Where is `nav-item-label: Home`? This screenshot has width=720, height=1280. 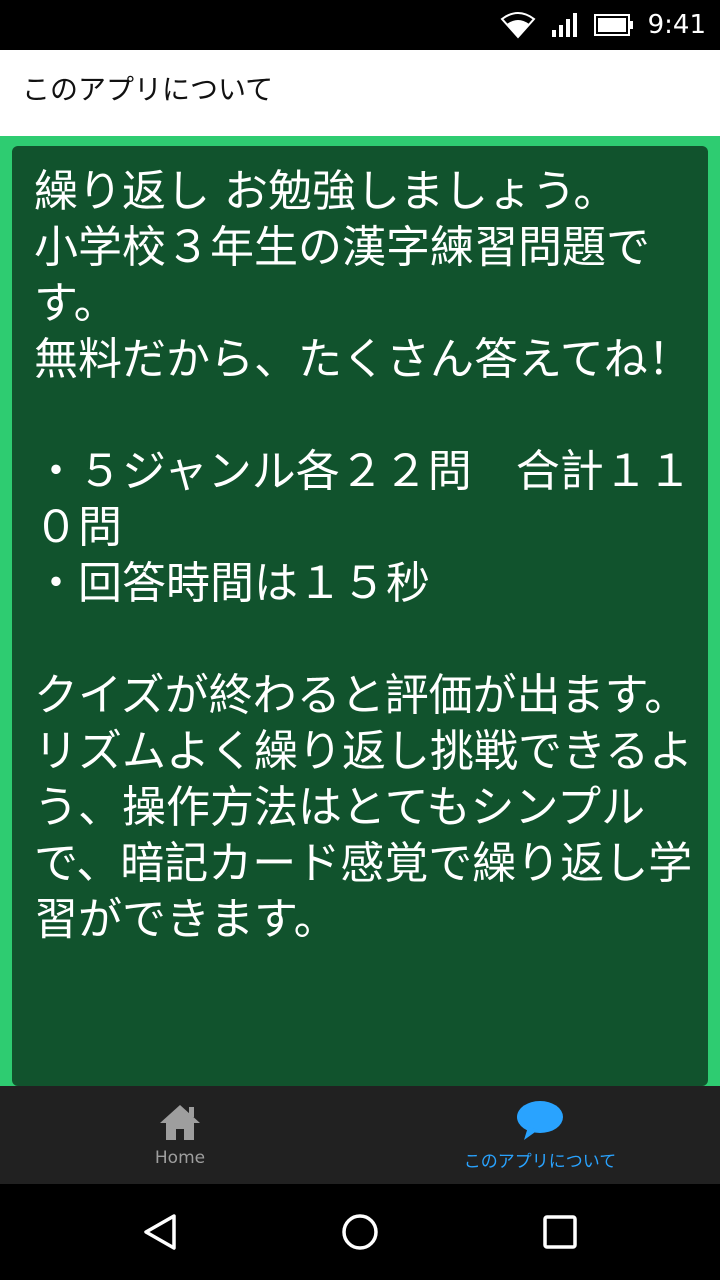
nav-item-label: Home is located at coordinates (180, 1158).